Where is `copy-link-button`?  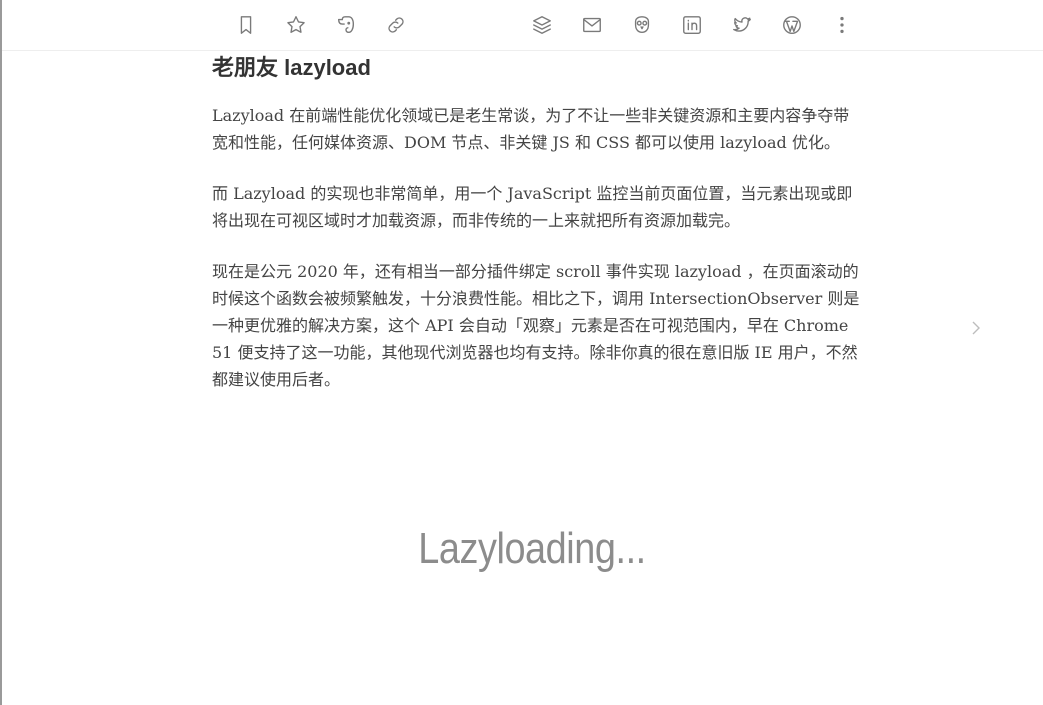
copy-link-button is located at coordinates (396, 25).